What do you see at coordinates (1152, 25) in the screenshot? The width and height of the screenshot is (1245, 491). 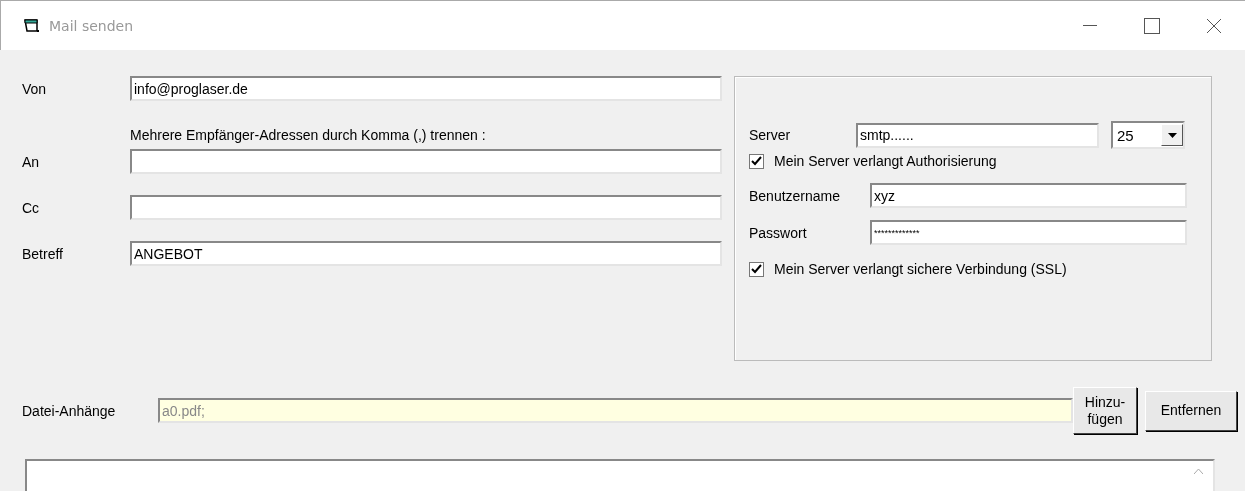 I see `maximize-icon` at bounding box center [1152, 25].